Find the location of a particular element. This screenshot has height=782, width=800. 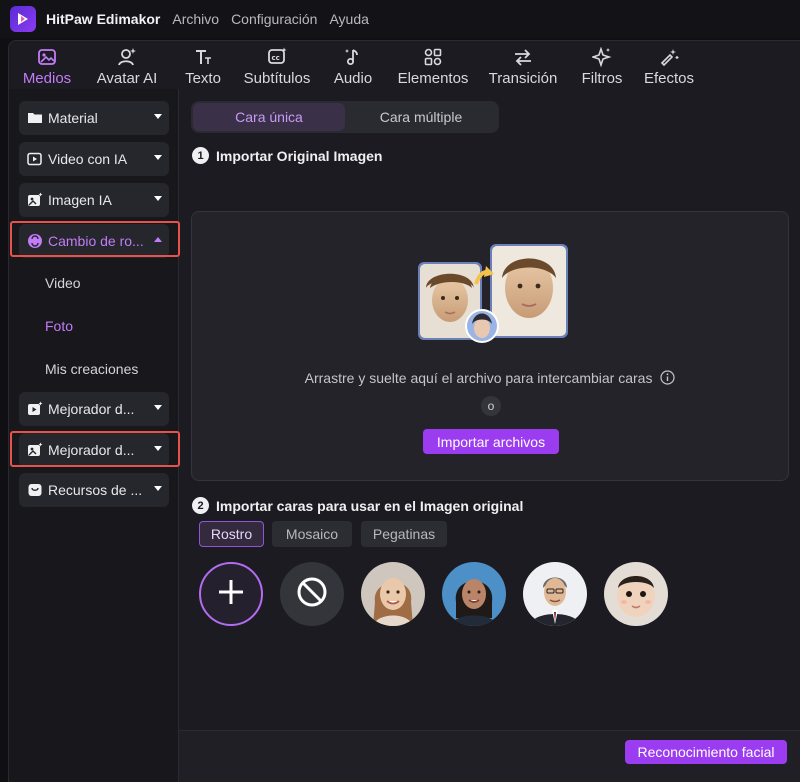

face-mode-tabs: Cara única Cara múltiple is located at coordinates (345, 117).